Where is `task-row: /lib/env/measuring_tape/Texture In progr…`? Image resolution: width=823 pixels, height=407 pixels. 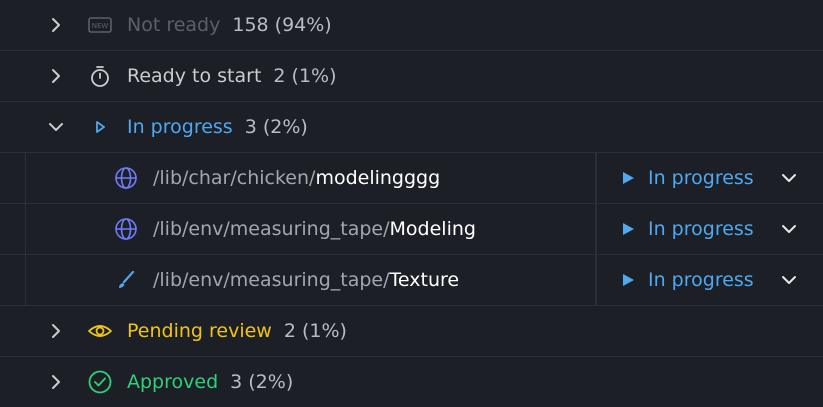
task-row: /lib/env/measuring_tape/Texture In progr… is located at coordinates (411, 280).